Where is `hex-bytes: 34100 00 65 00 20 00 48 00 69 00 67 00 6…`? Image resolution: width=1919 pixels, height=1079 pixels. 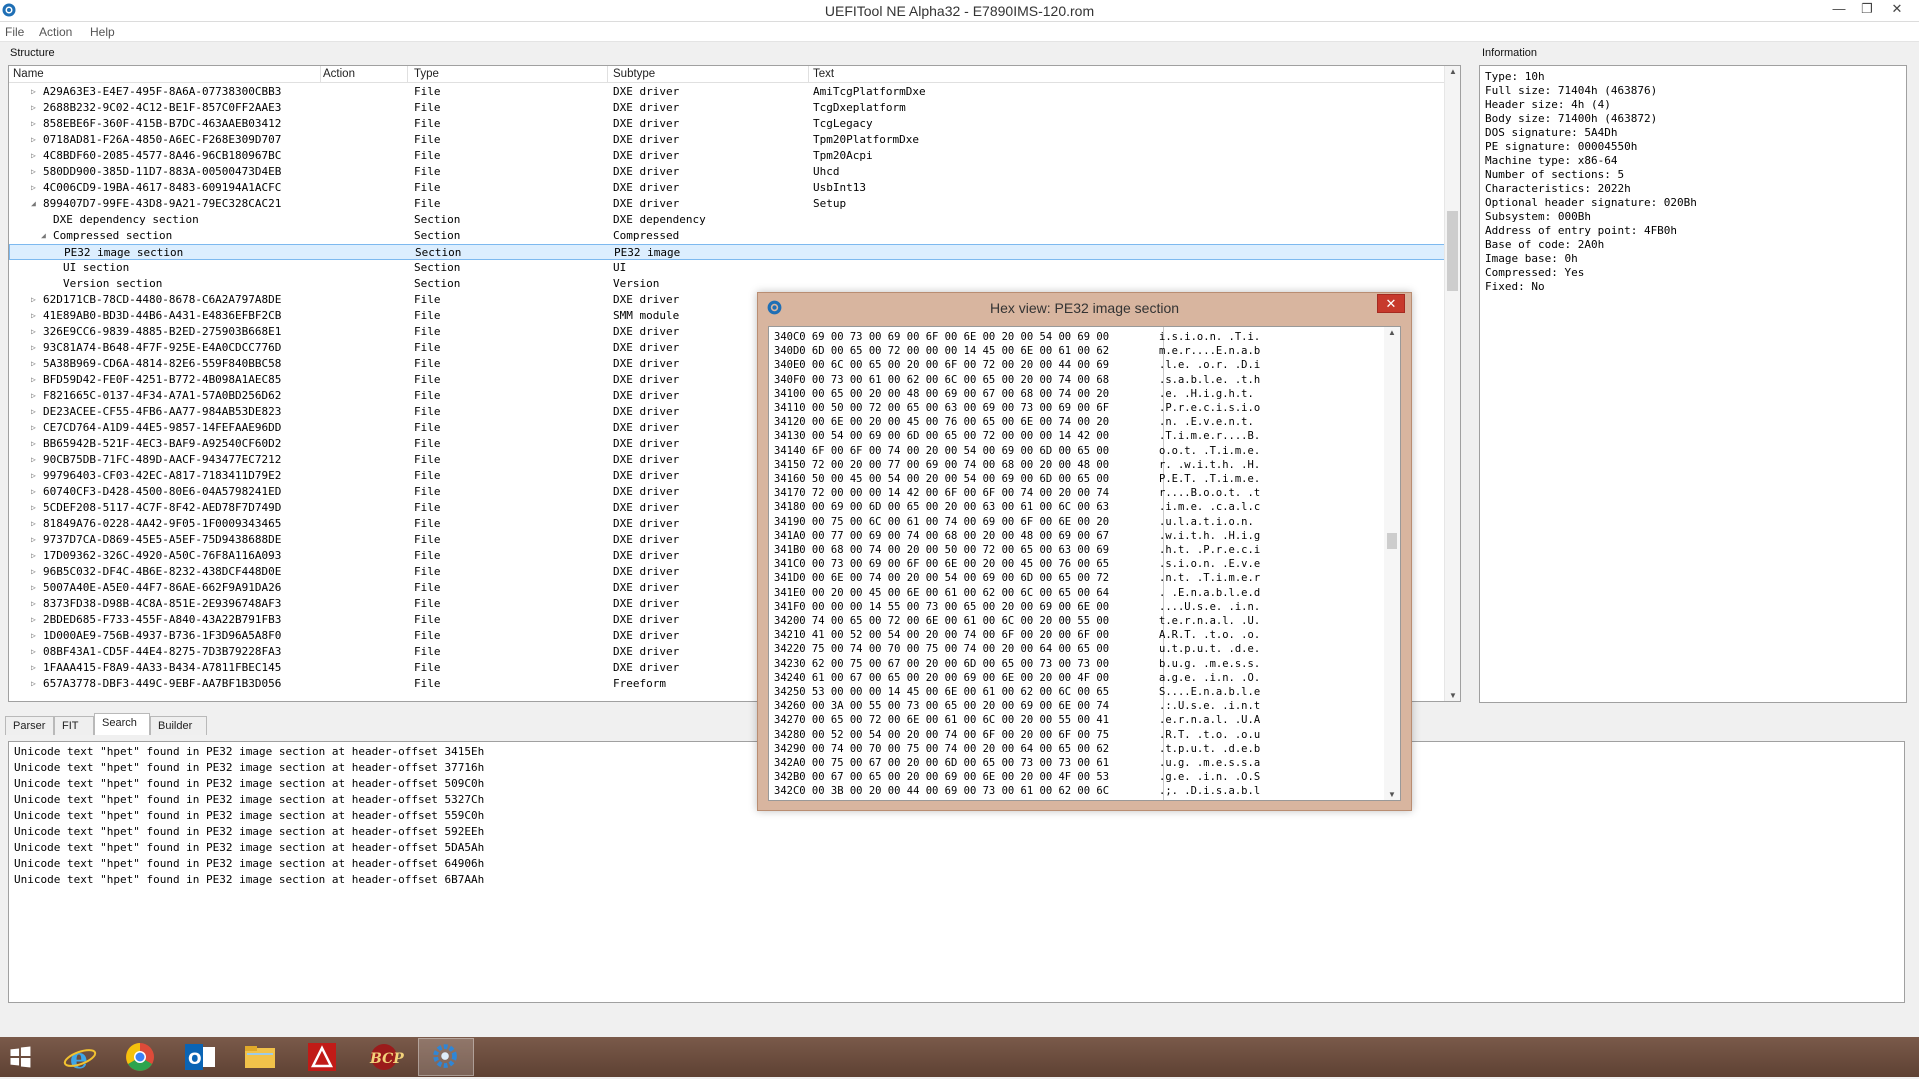 hex-bytes: 34100 00 65 00 20 00 48 00 69 00 67 00 6… is located at coordinates (941, 394).